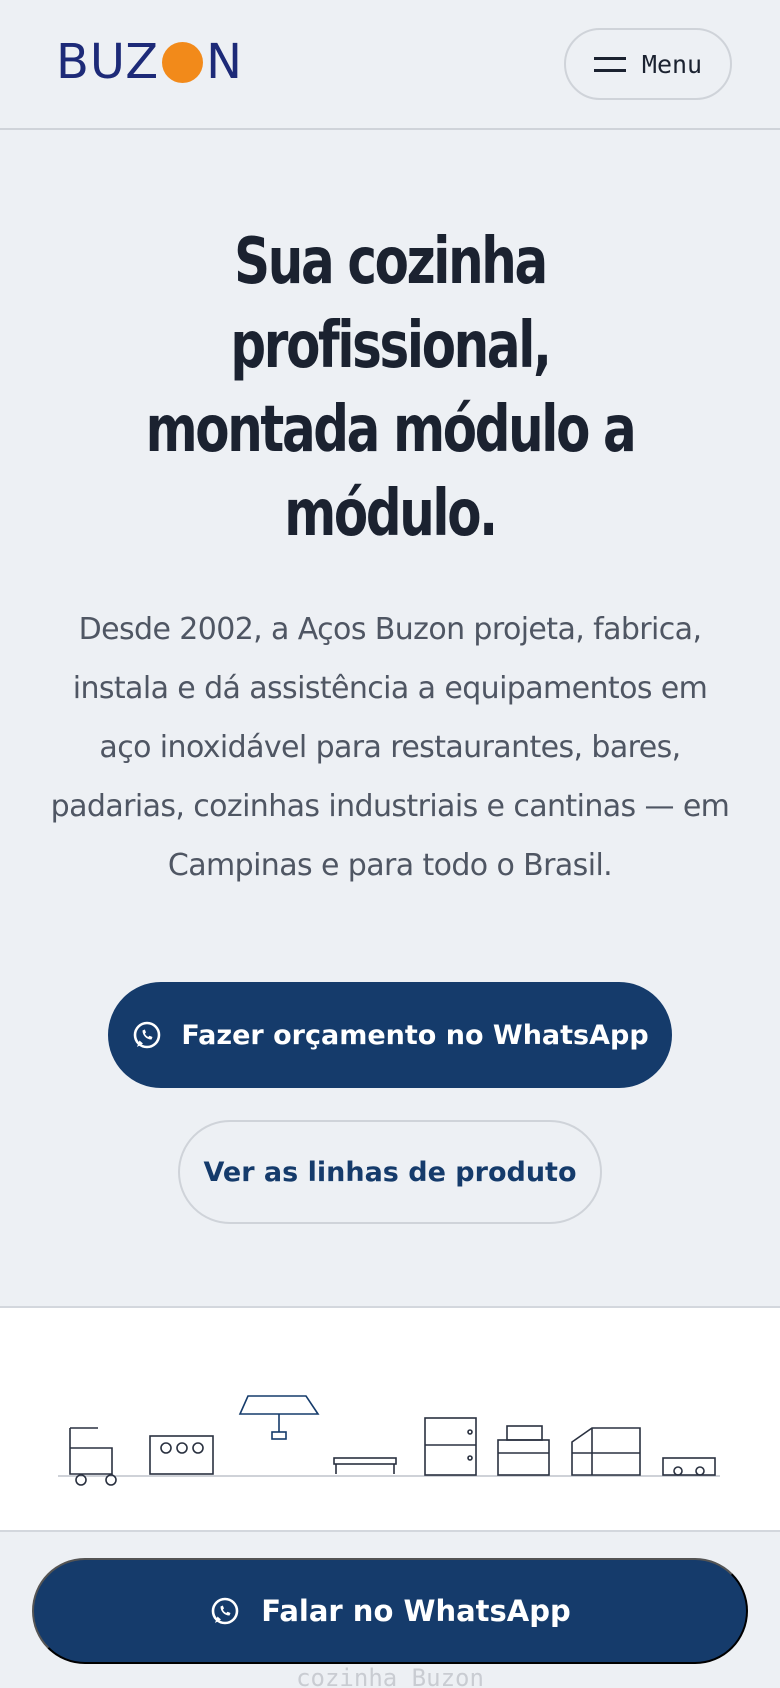 The height and width of the screenshot is (1688, 780). What do you see at coordinates (365, 1465) in the screenshot?
I see `bench-illustration` at bounding box center [365, 1465].